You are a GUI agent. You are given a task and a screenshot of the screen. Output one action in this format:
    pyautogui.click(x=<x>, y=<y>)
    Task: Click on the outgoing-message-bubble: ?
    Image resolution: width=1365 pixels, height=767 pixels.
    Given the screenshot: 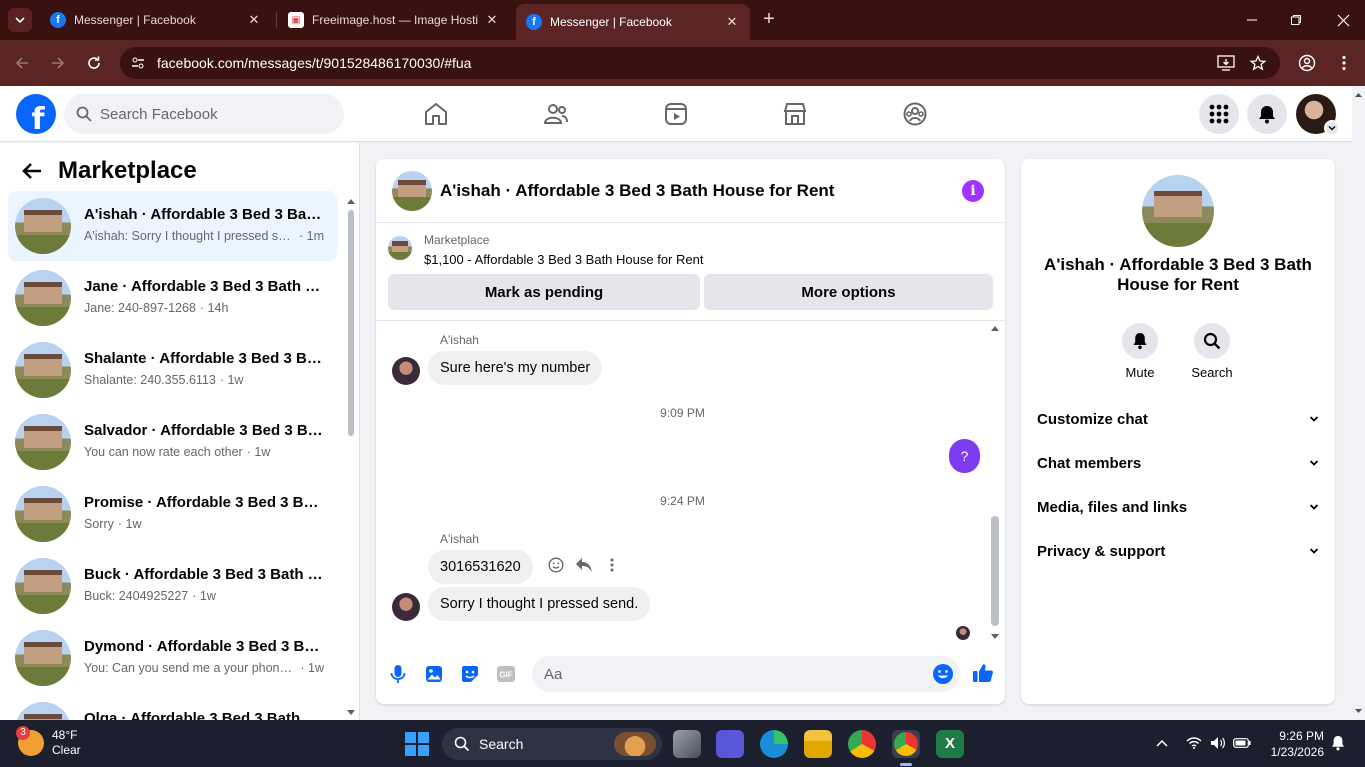 What is the action you would take?
    pyautogui.click(x=964, y=456)
    